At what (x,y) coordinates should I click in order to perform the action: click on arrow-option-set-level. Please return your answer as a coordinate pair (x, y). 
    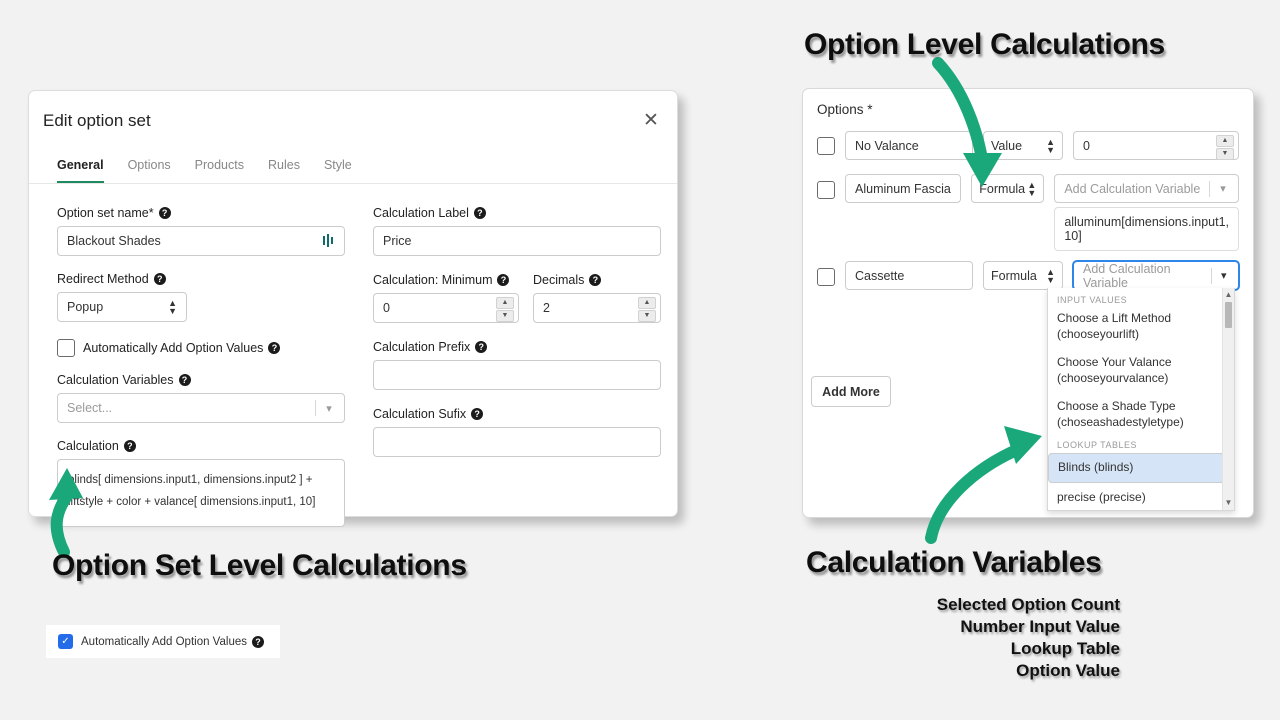
    Looking at the image, I should click on (66, 513).